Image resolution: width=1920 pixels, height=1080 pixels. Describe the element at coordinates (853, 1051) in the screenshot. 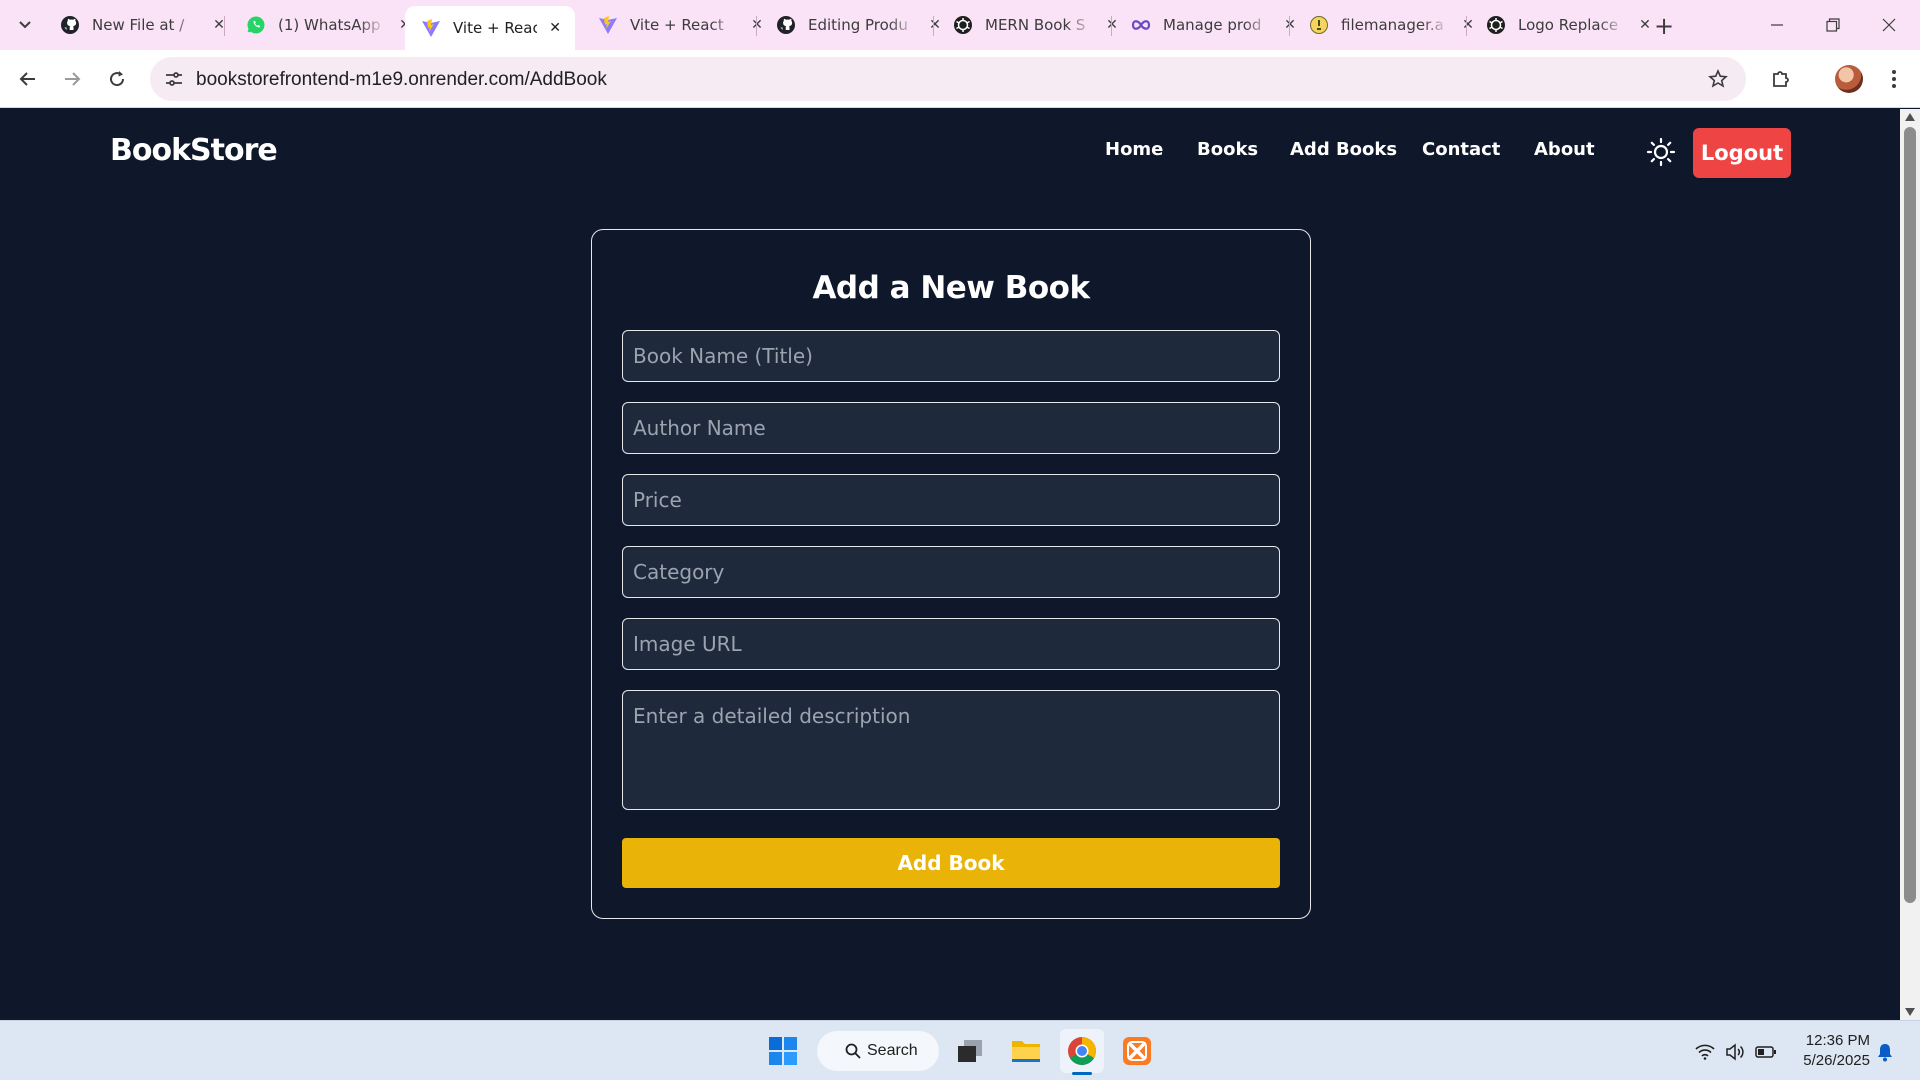

I see `search-icon` at that location.